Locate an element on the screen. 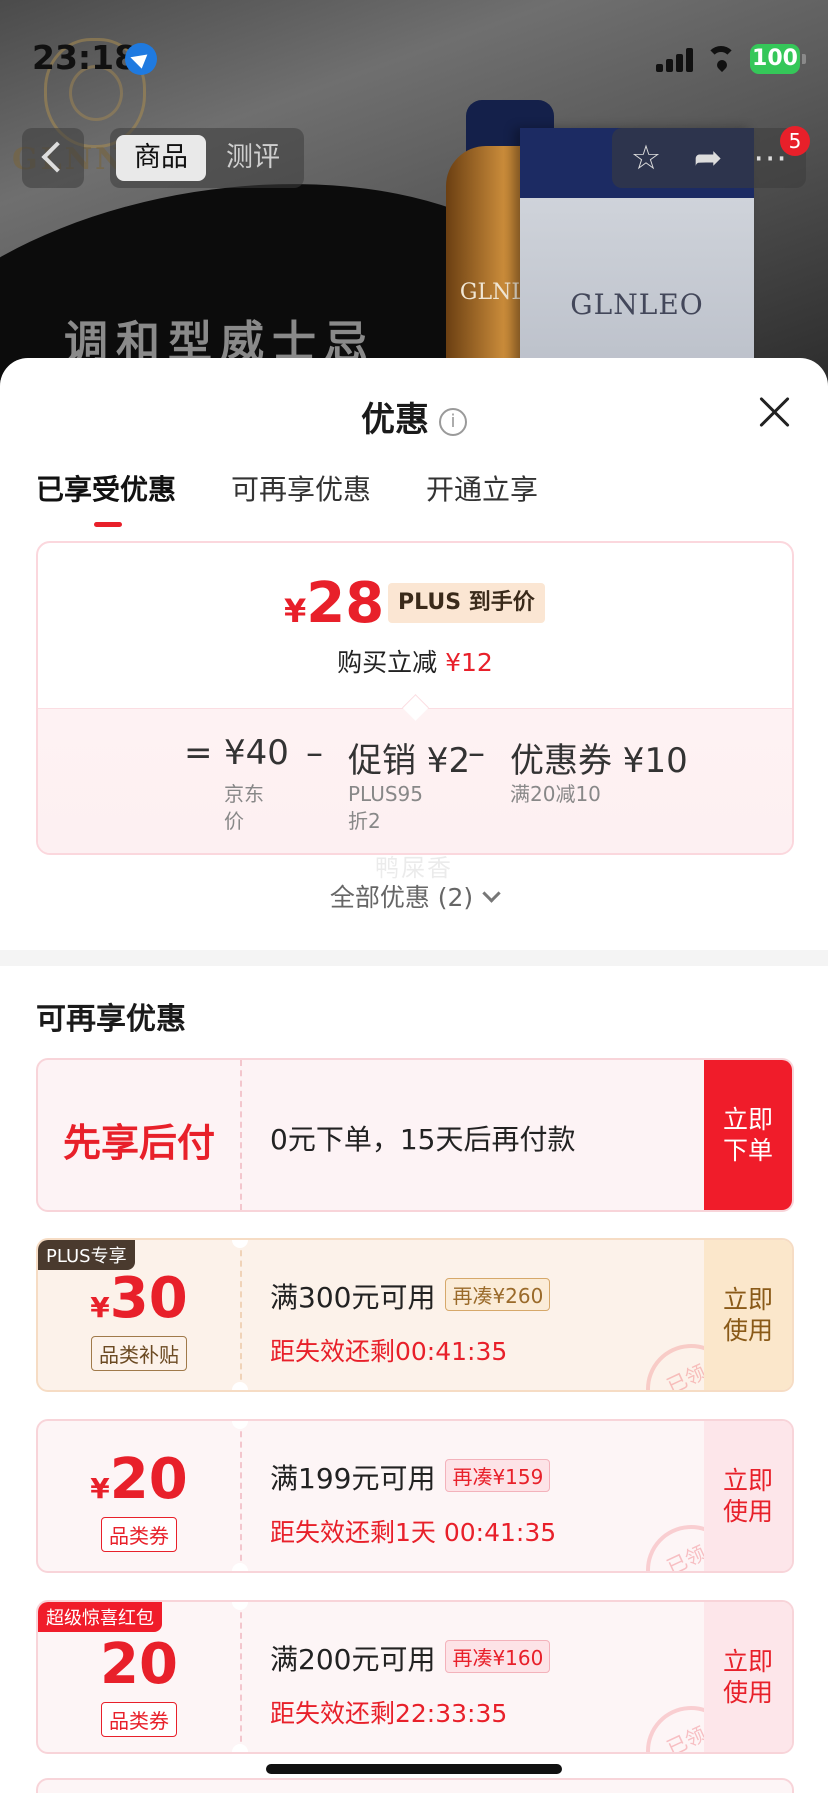  active-tab-indicator is located at coordinates (108, 524).